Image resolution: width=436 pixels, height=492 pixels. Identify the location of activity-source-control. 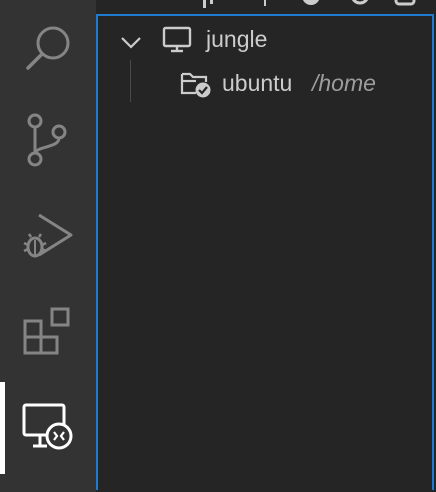
(48, 140).